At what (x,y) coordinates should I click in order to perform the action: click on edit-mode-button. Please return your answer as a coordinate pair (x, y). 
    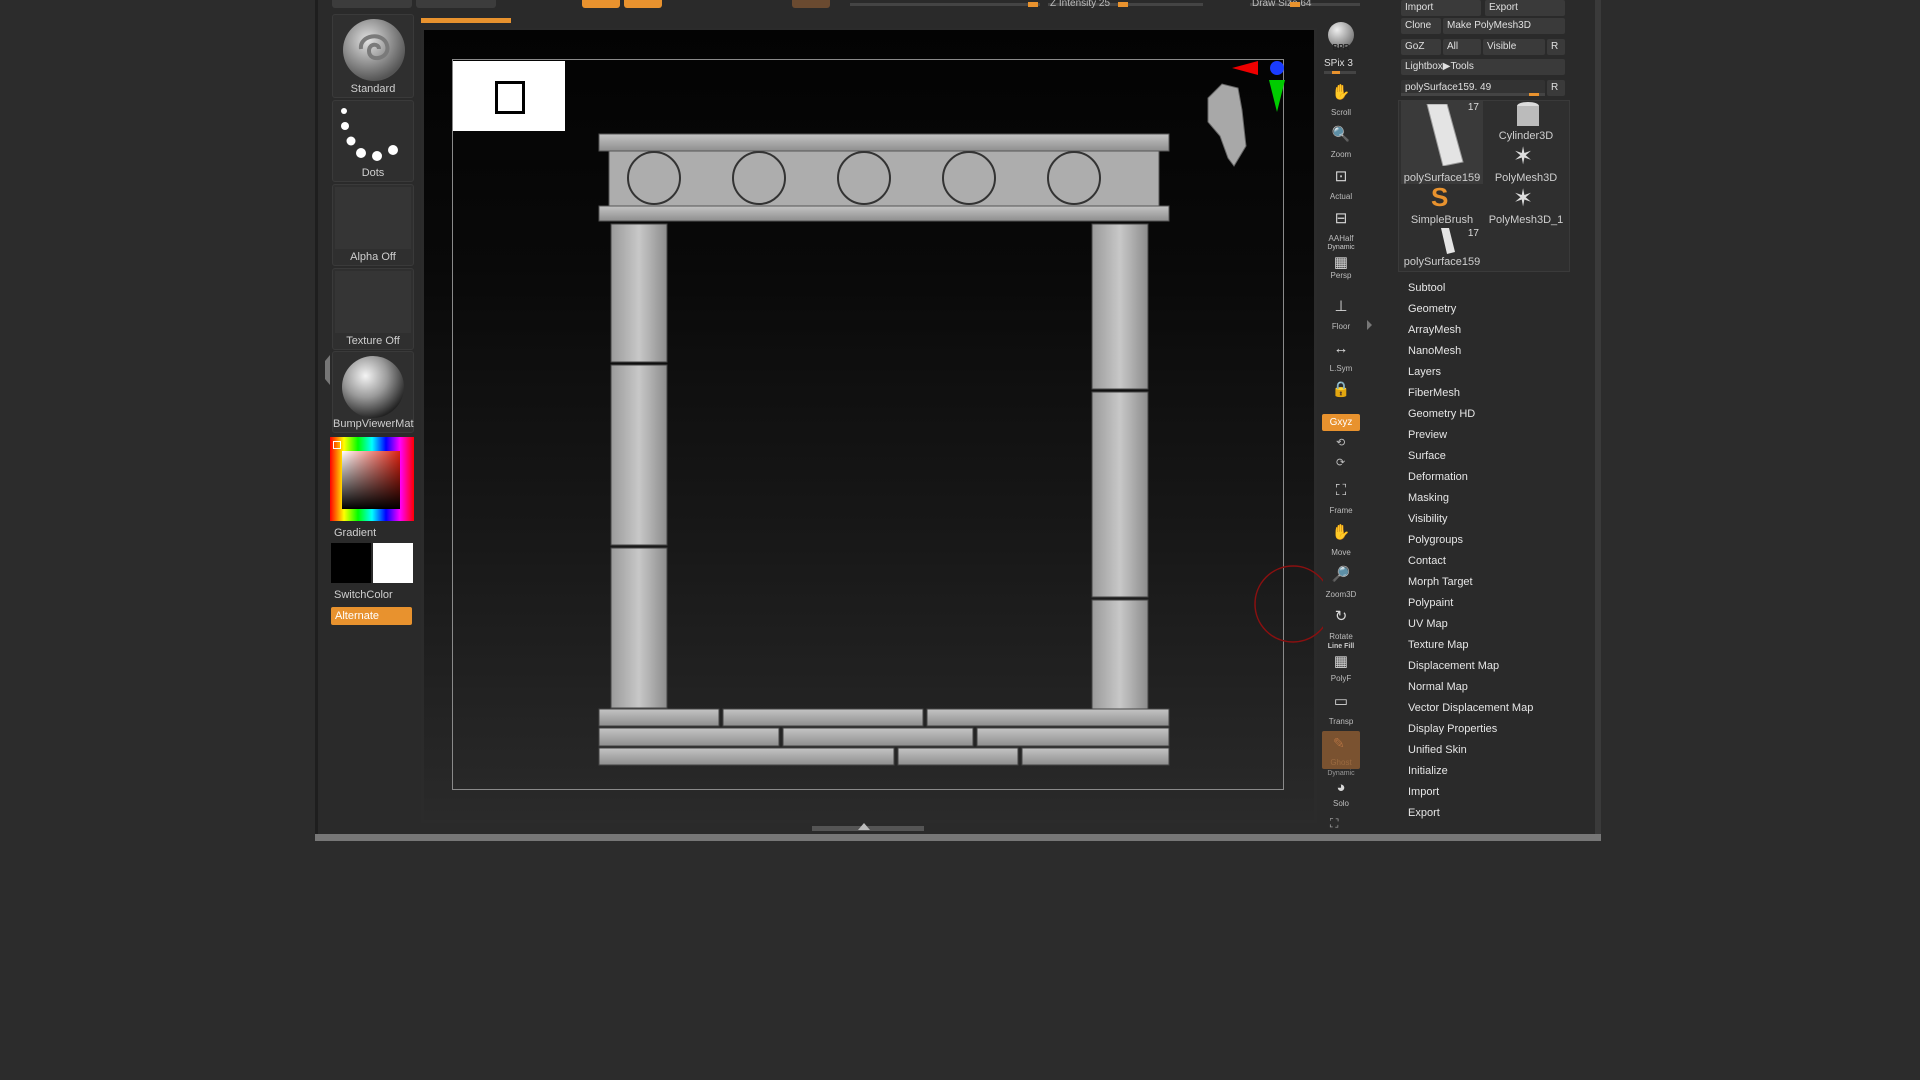
    Looking at the image, I should click on (643, 4).